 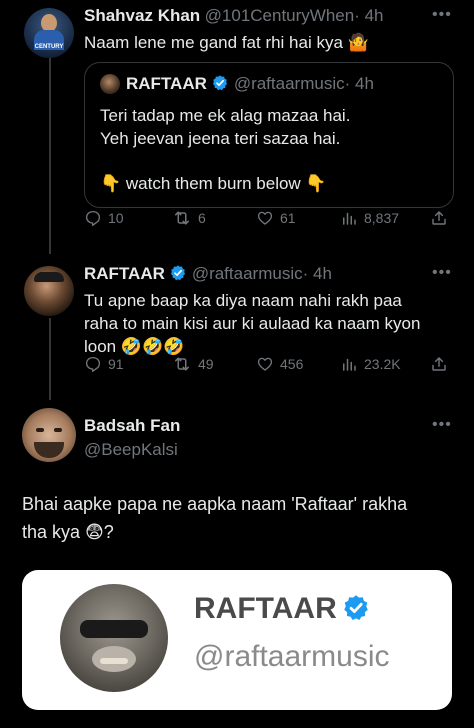 What do you see at coordinates (49, 33) in the screenshot?
I see `avatar: CENTURY` at bounding box center [49, 33].